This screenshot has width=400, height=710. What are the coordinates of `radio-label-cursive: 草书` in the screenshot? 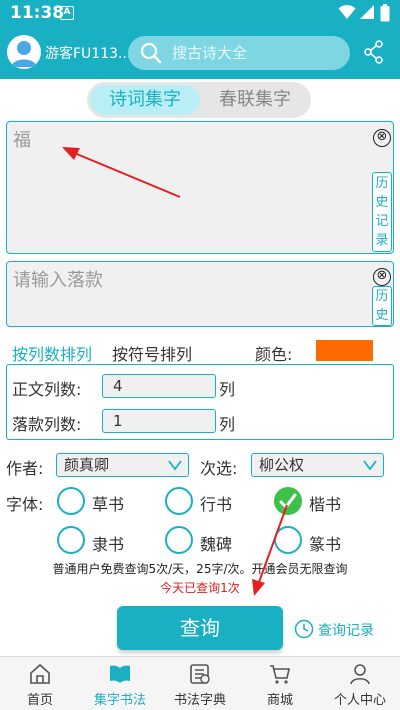 It's located at (108, 504).